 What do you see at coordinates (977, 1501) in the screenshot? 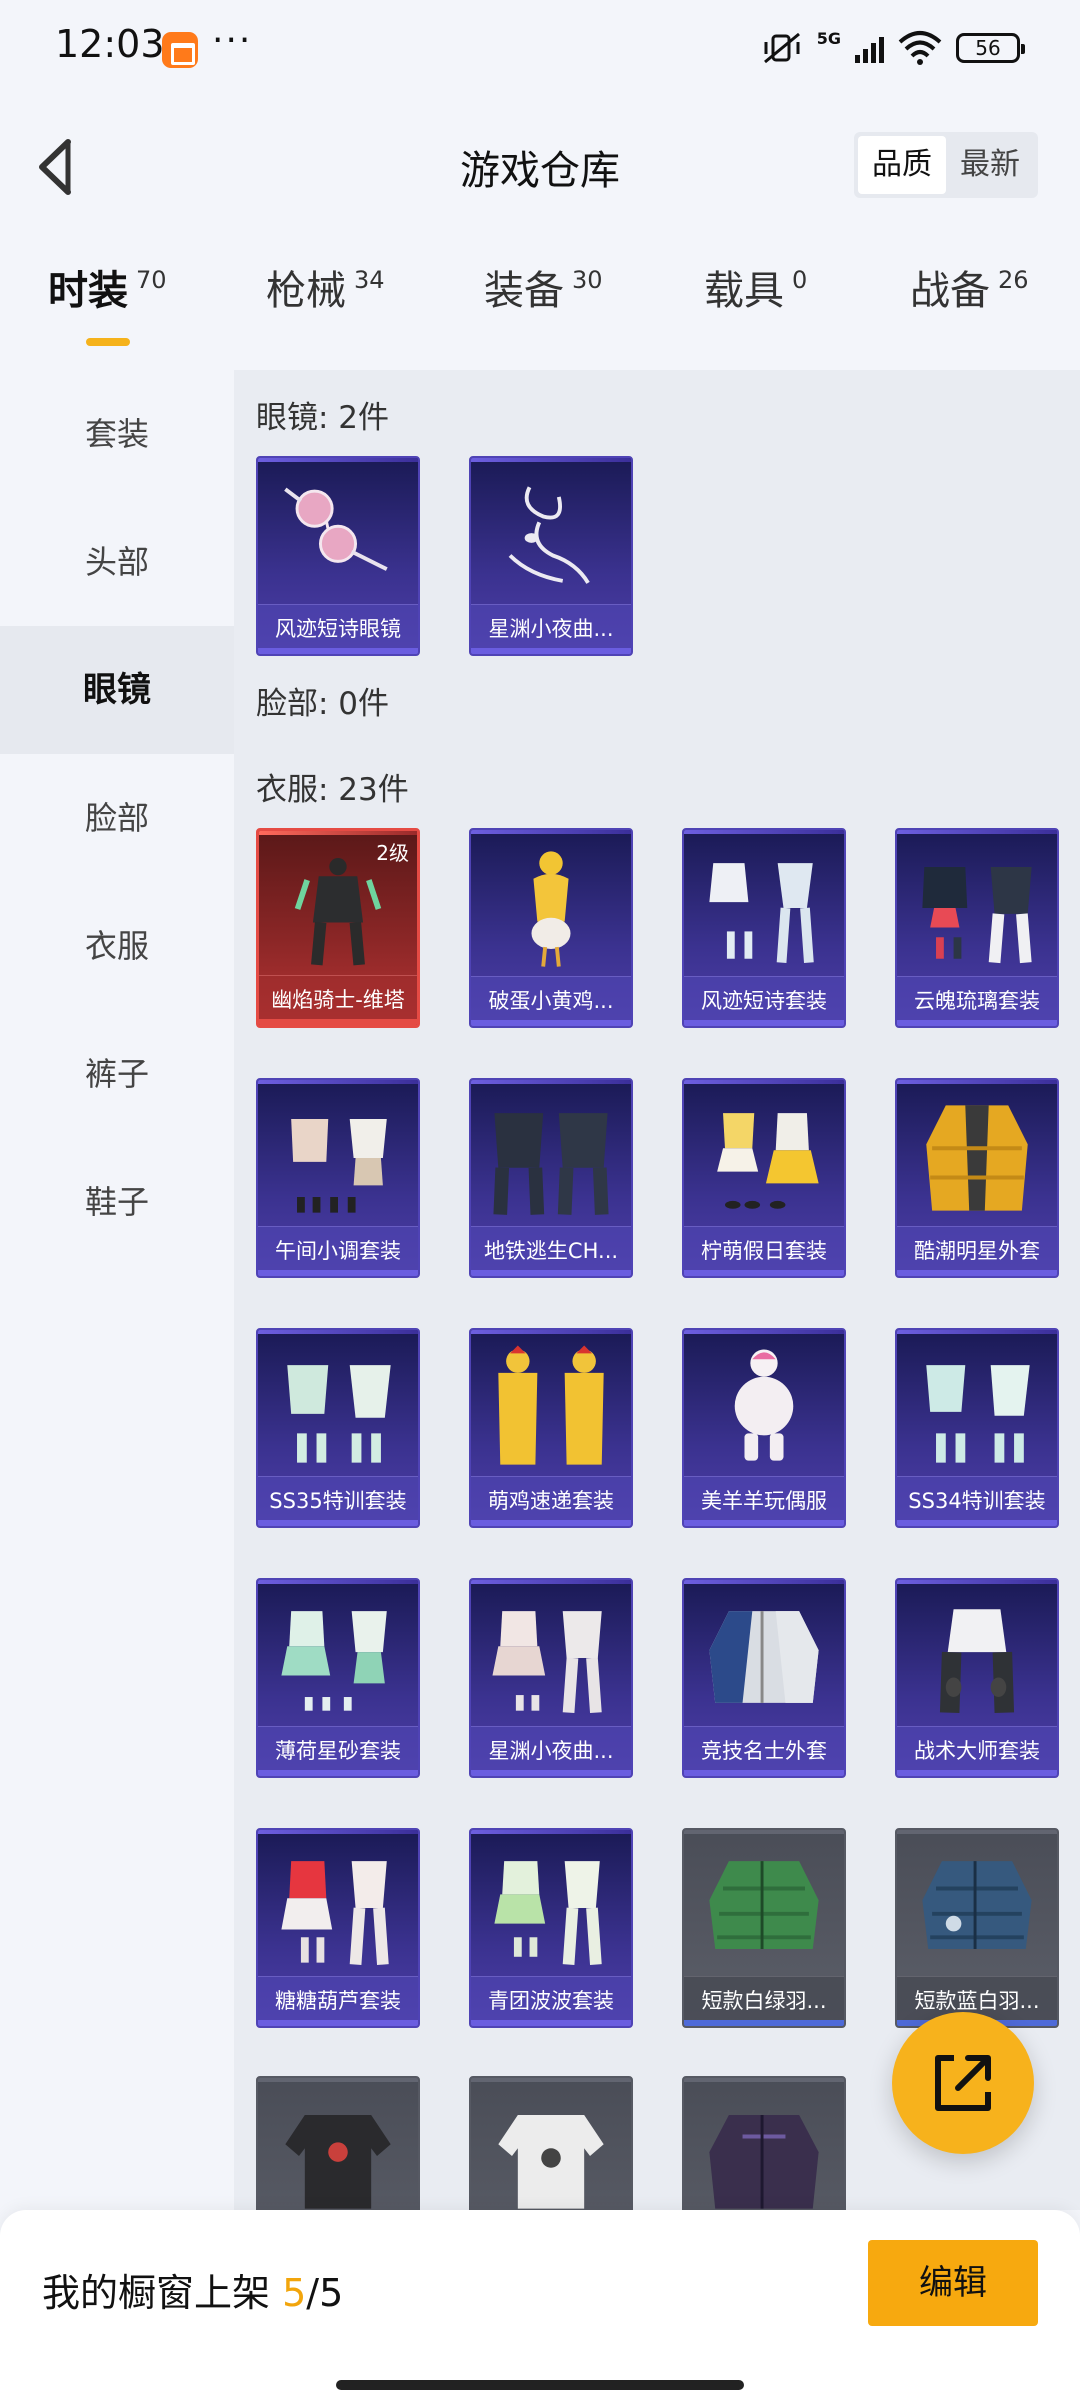
I see `item-name: SS34特训套装` at bounding box center [977, 1501].